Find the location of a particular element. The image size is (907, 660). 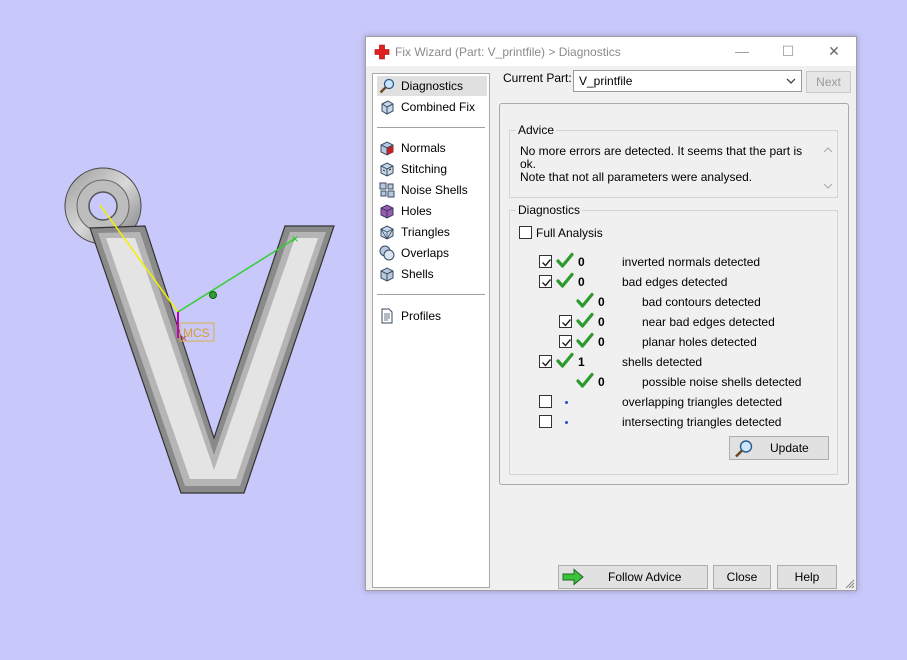

nav-label: Noise Shells is located at coordinates (434, 190).